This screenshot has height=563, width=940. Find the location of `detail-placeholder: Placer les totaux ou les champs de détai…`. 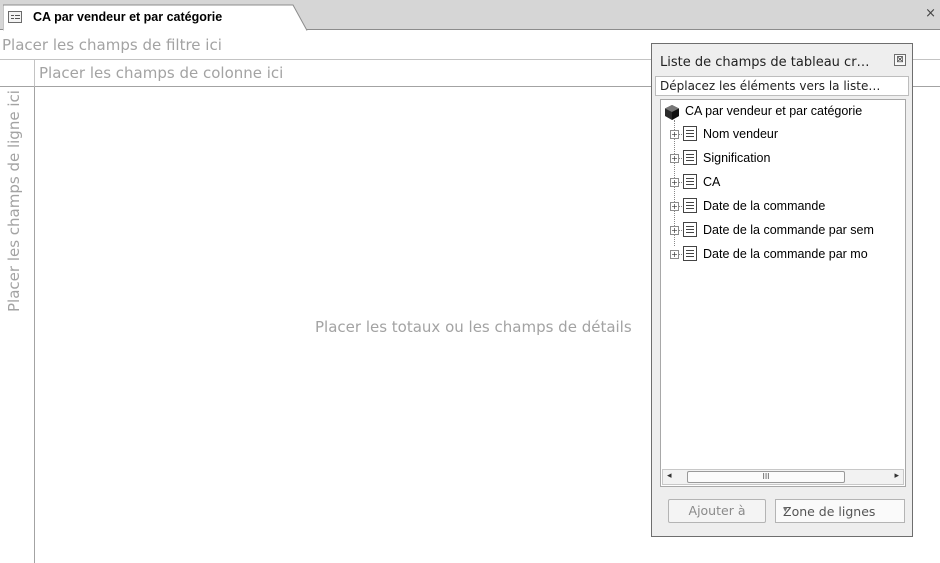

detail-placeholder: Placer les totaux ou les champs de détai… is located at coordinates (473, 327).